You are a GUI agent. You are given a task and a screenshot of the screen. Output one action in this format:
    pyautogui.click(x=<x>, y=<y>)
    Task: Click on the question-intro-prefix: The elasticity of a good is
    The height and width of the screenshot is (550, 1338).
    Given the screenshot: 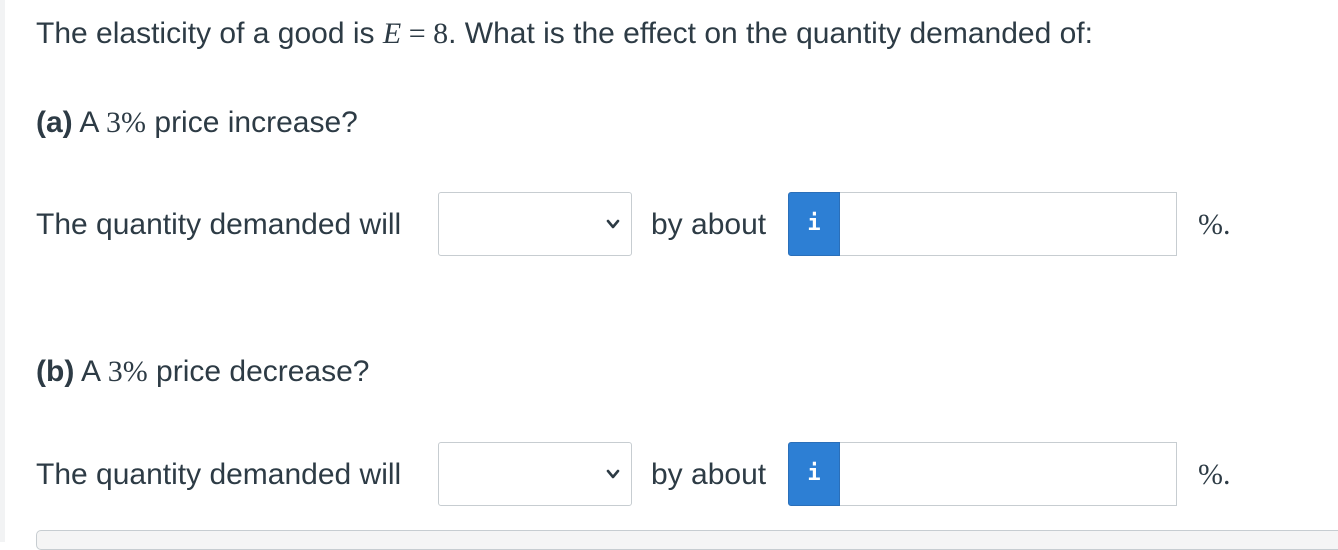 What is the action you would take?
    pyautogui.click(x=209, y=33)
    